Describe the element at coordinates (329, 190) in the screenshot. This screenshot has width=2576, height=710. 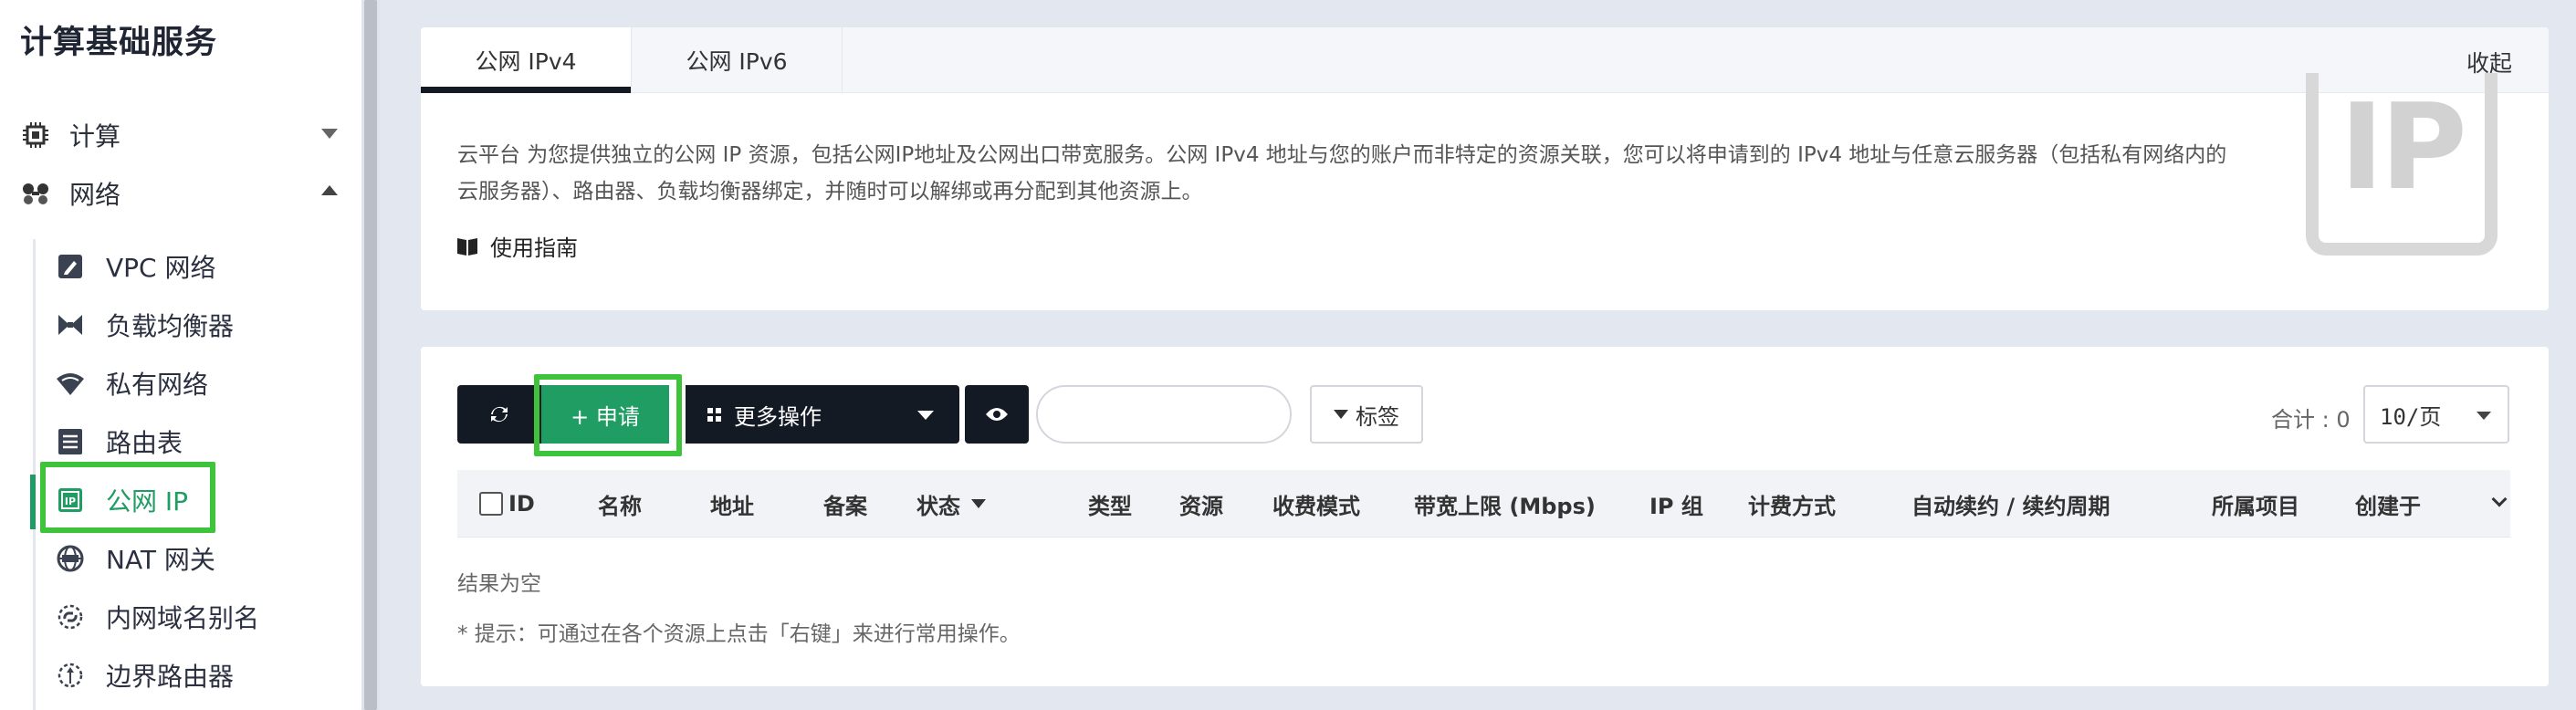
I see `chevron-up-icon` at that location.